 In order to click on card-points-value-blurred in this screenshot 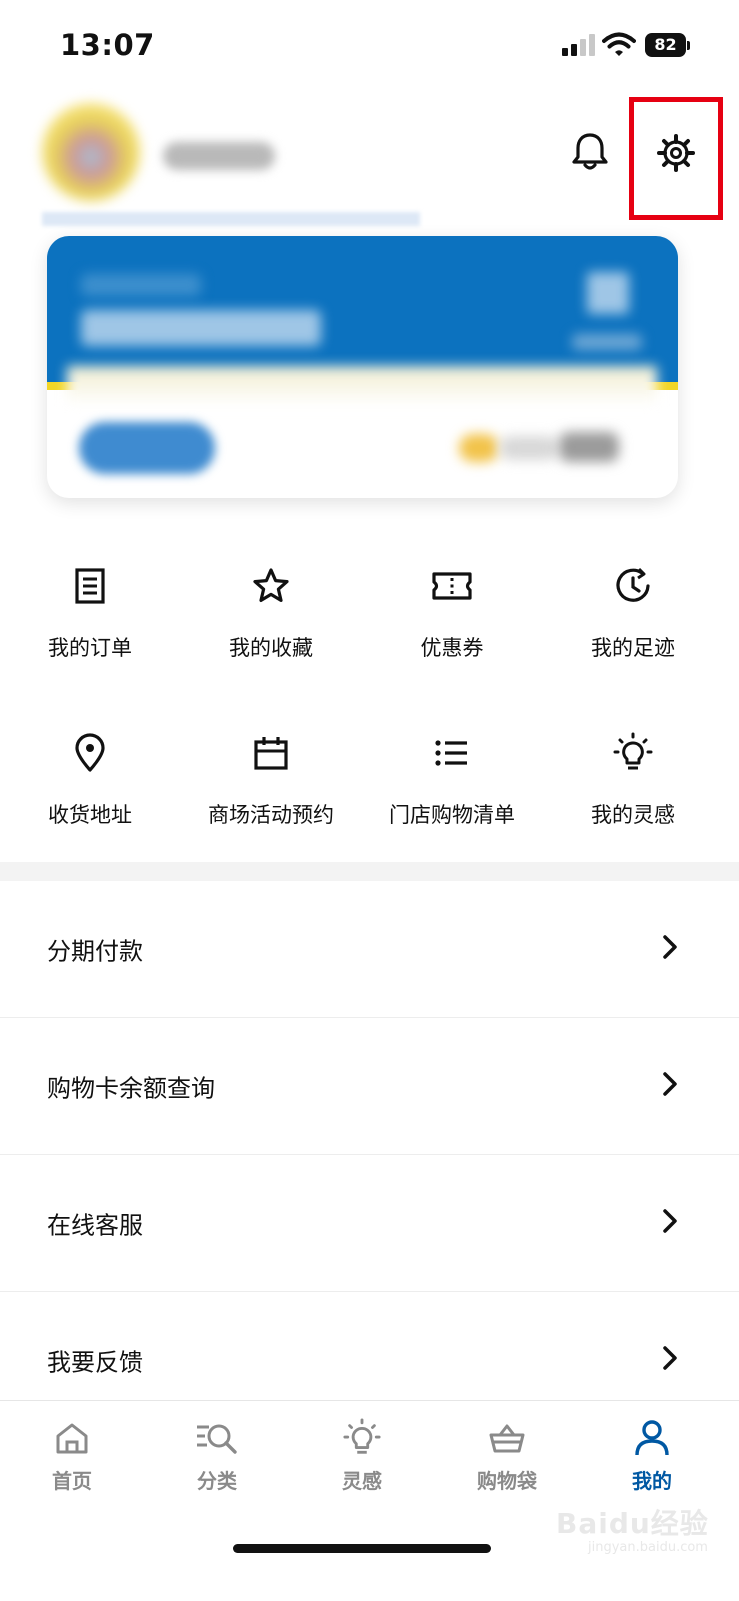, I will do `click(589, 447)`.